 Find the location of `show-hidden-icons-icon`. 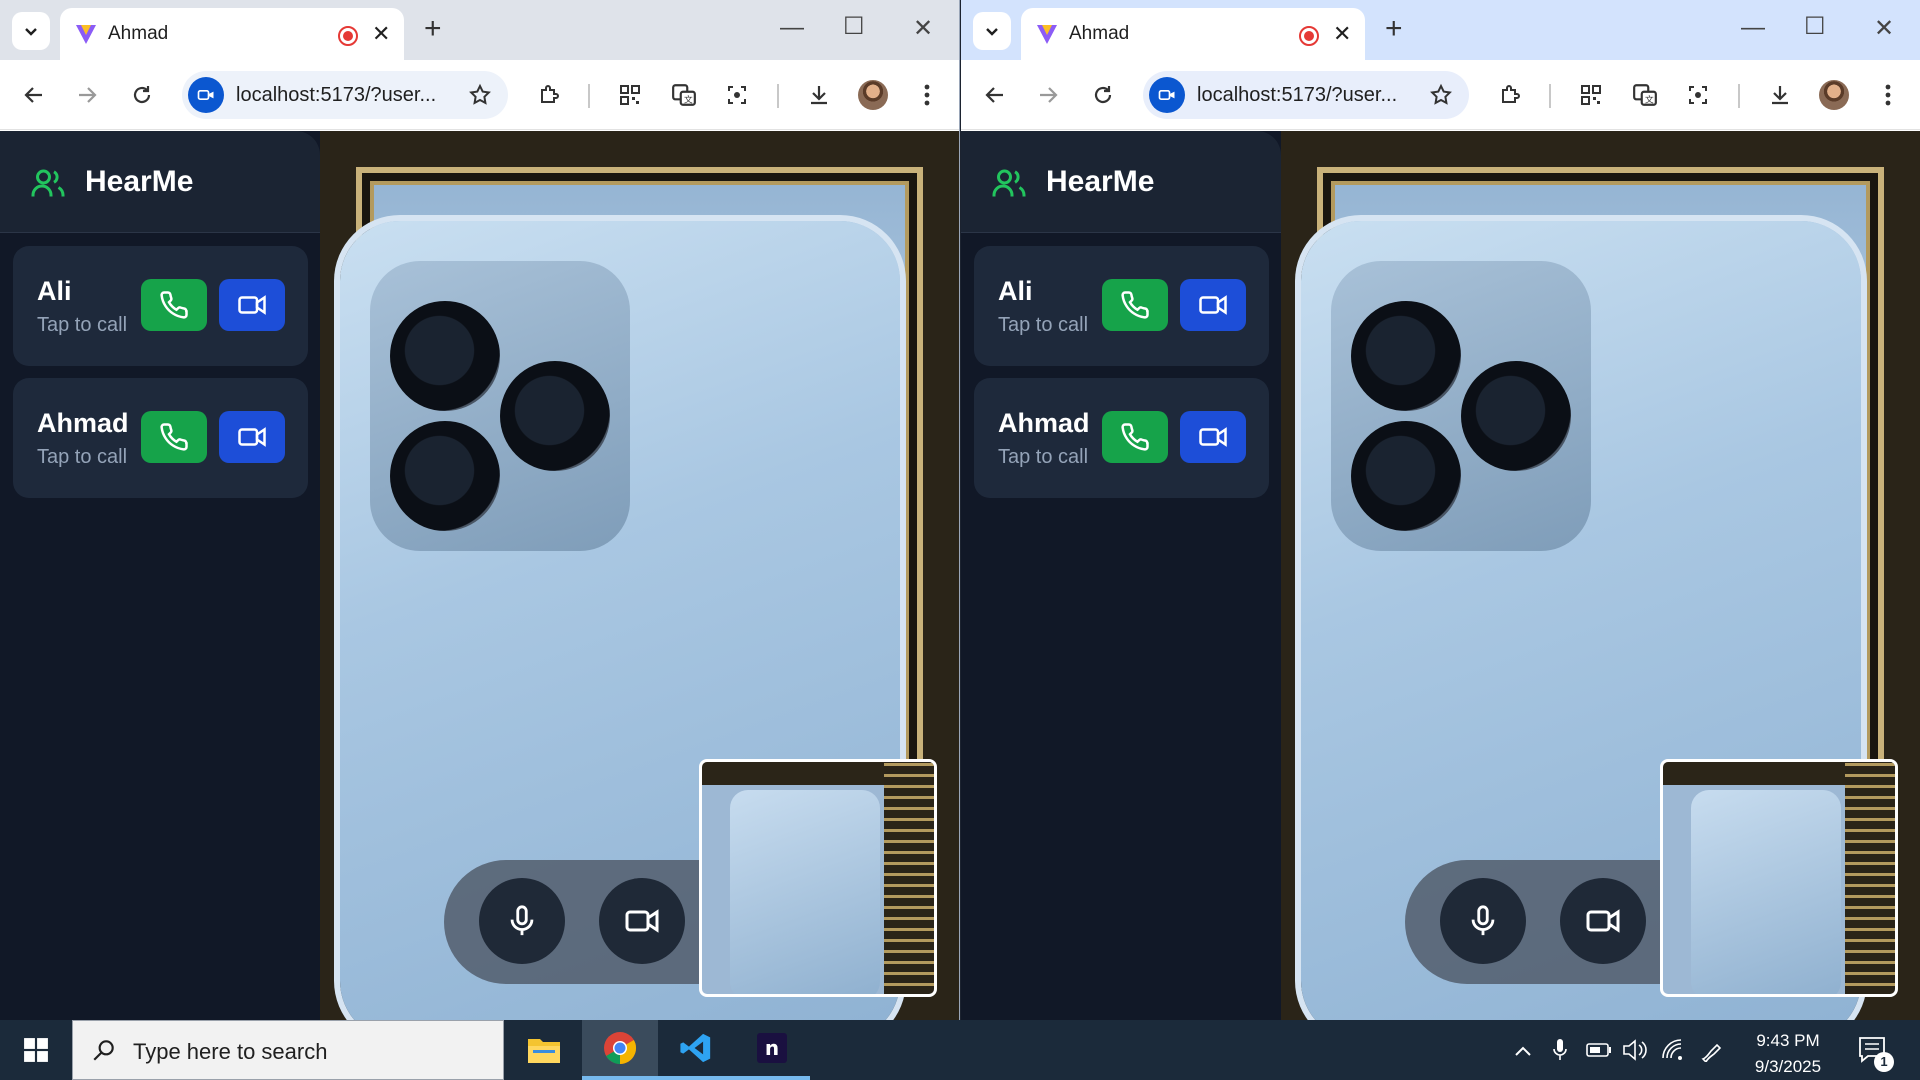

show-hidden-icons-icon is located at coordinates (1523, 1052).